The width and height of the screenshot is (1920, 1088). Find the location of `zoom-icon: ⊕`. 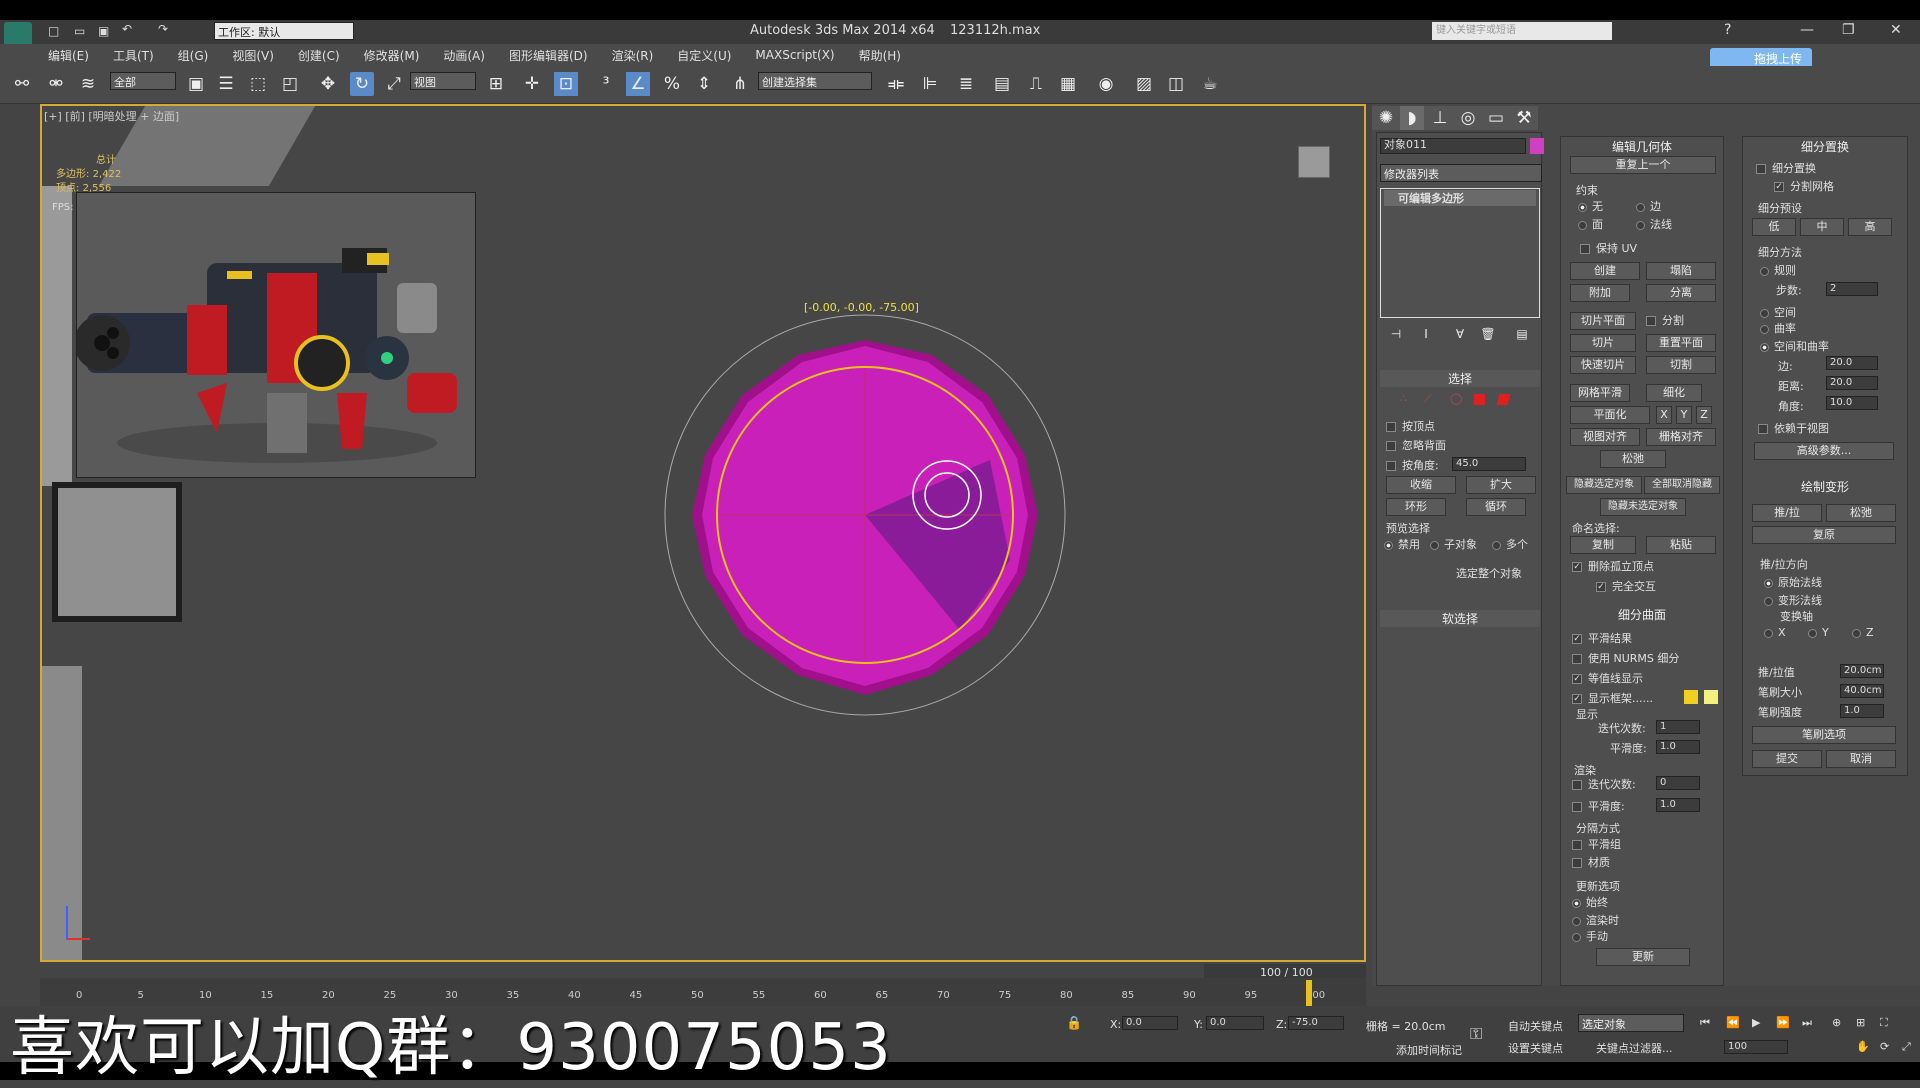

zoom-icon: ⊕ is located at coordinates (1836, 1022).